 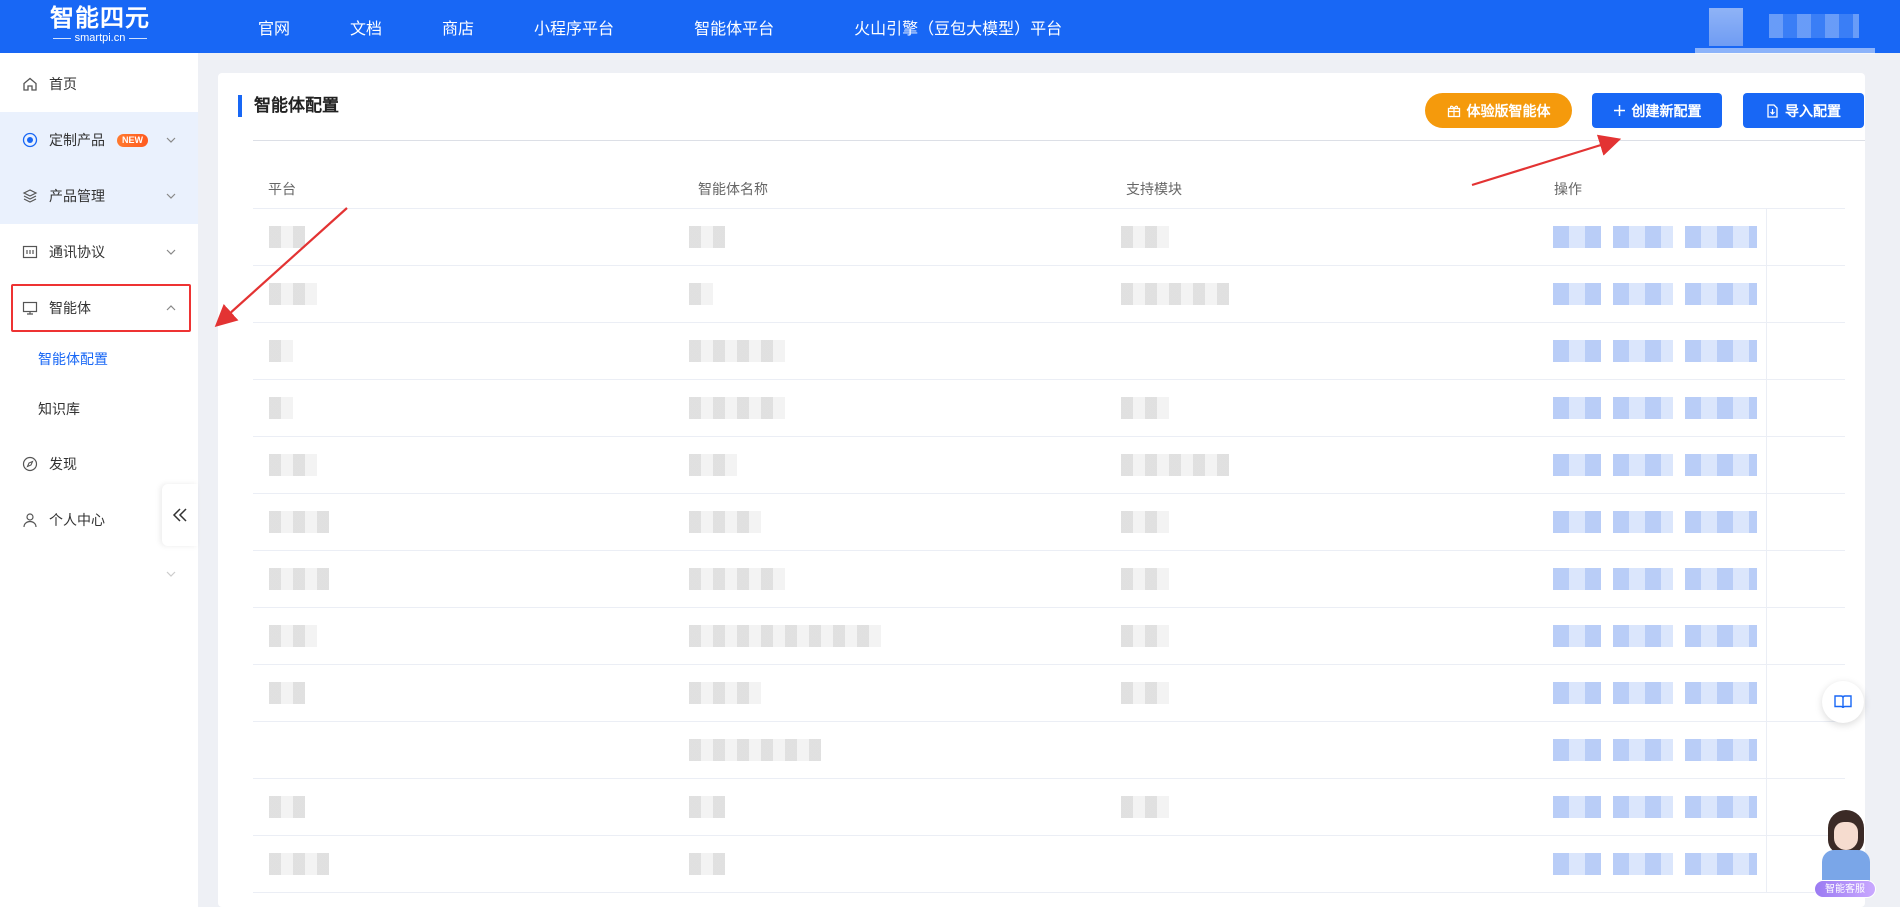 I want to click on logo-domain: smartpi.cn, so click(x=100, y=38).